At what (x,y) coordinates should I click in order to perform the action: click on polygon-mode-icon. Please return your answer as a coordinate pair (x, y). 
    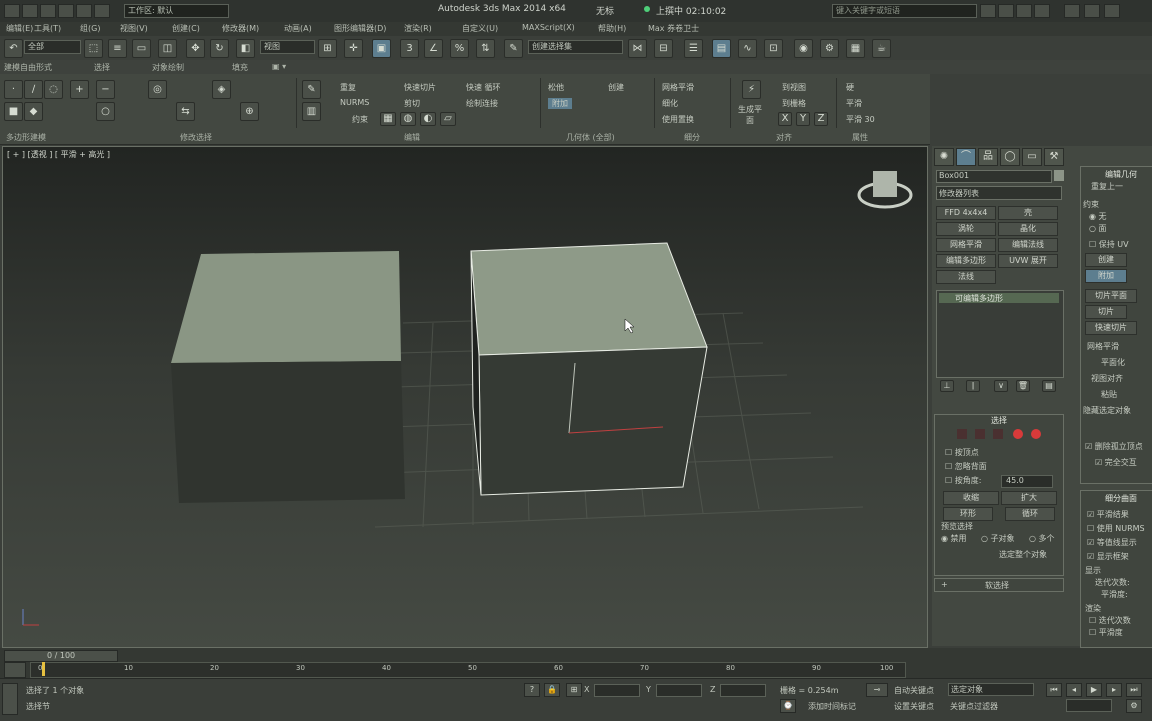
    Looking at the image, I should click on (1018, 434).